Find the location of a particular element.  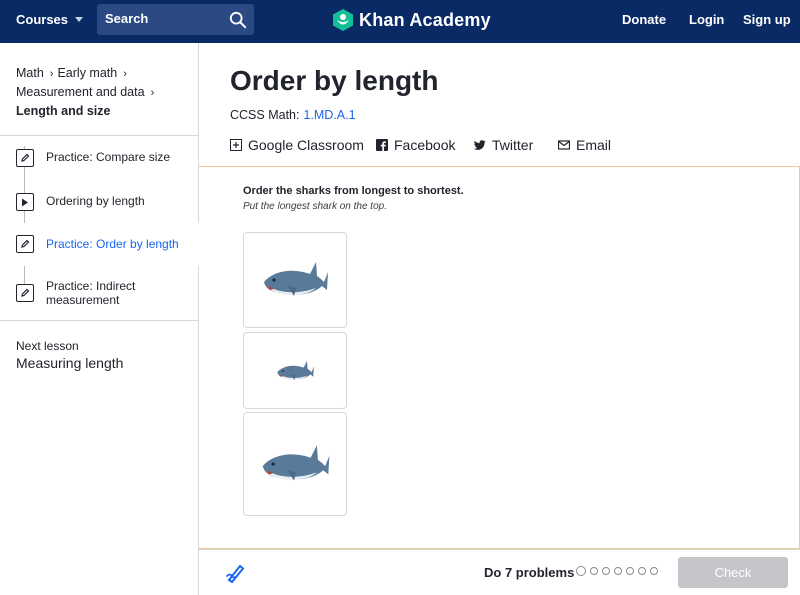

sidebar-item-label: Practice: Indirect measurement is located at coordinates (91, 293).